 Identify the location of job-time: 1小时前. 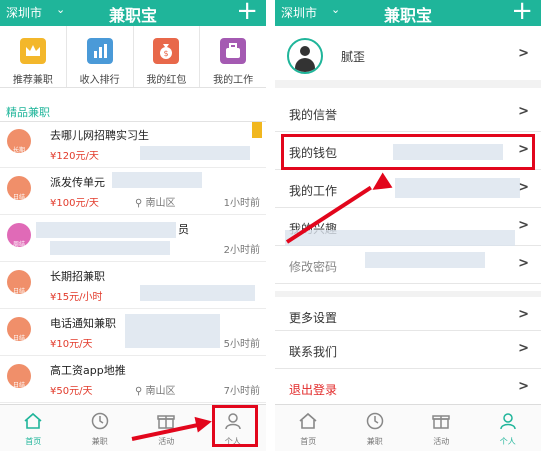
(241, 203).